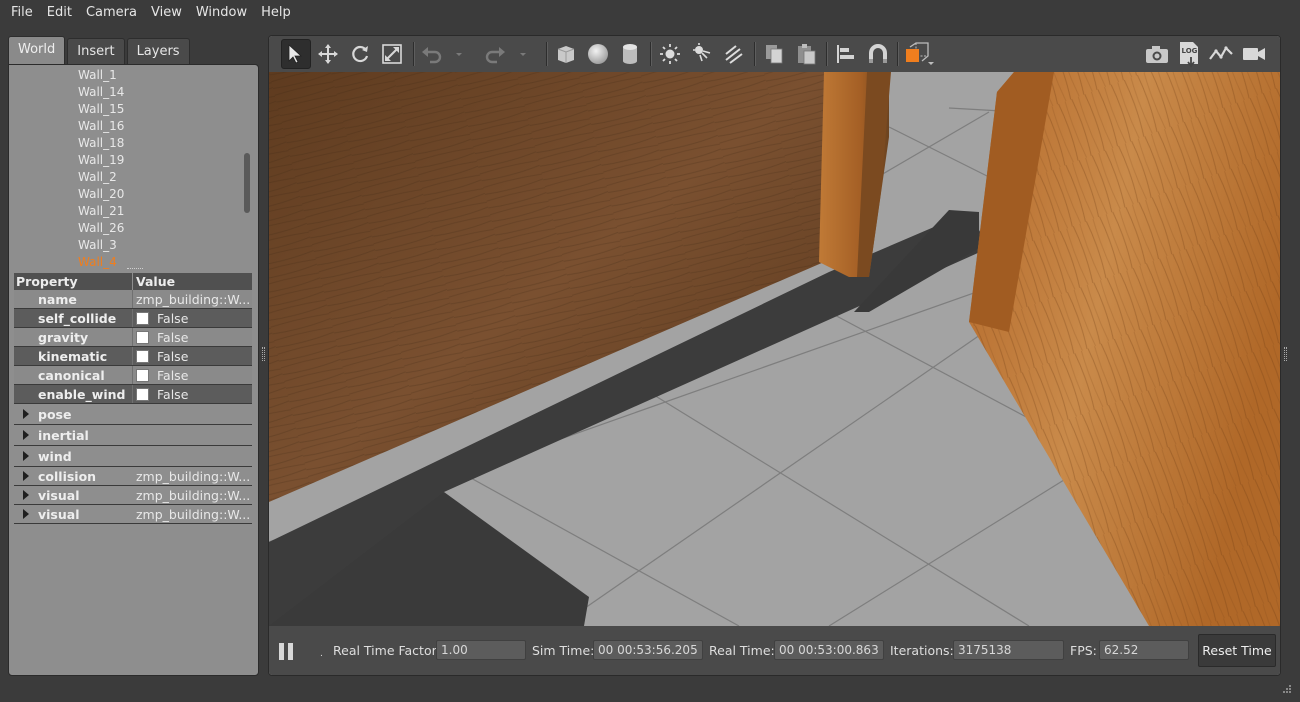 This screenshot has width=1300, height=702. I want to click on copy-button, so click(774, 54).